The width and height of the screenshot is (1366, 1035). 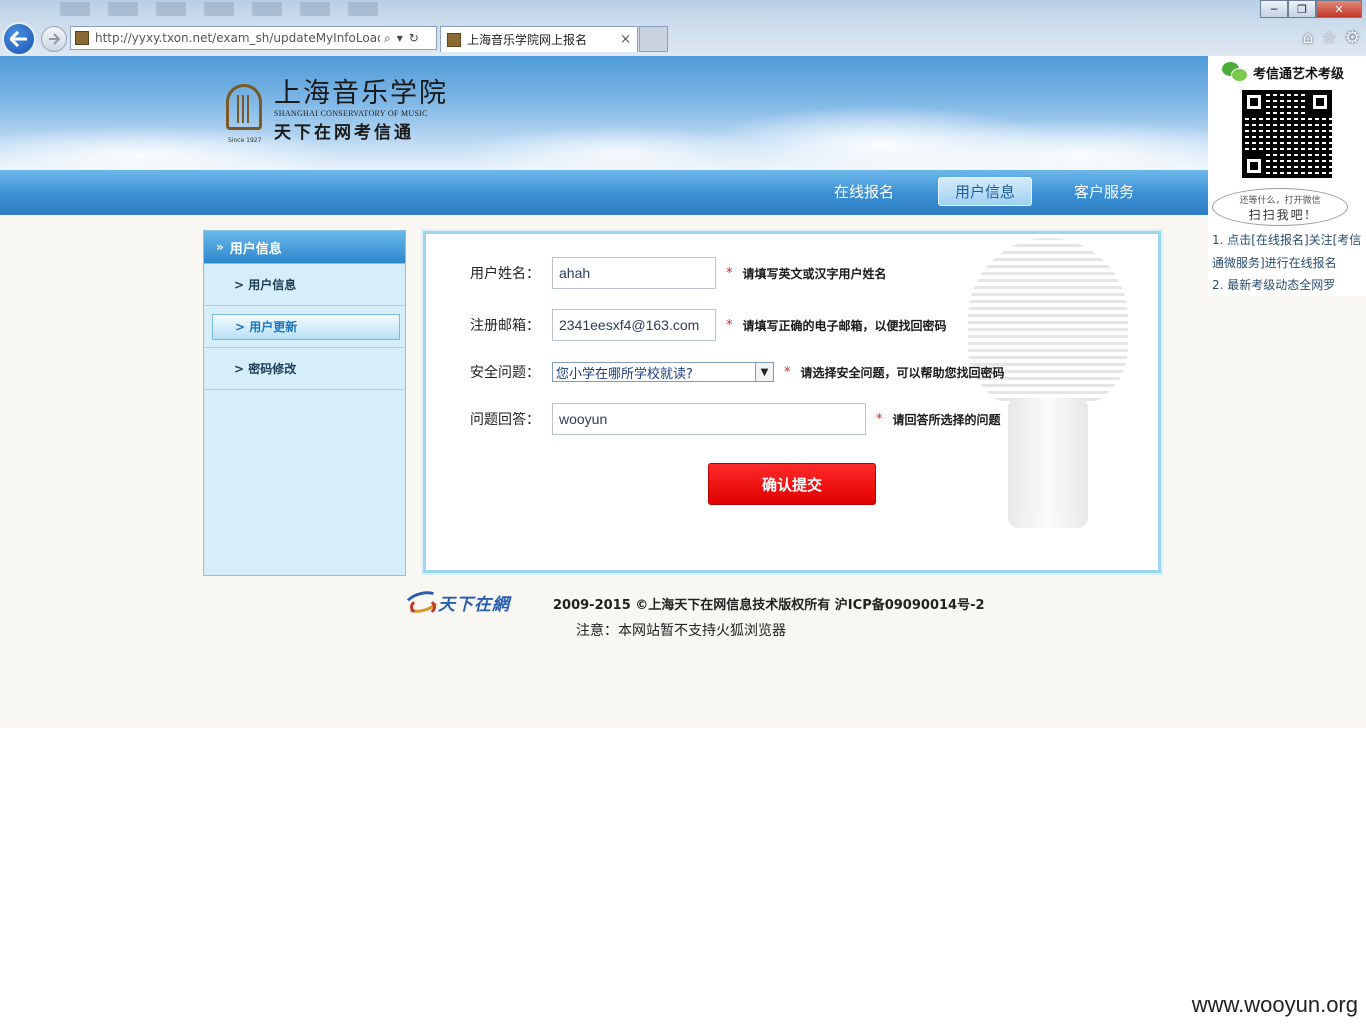 I want to click on header-banner, so click(x=605, y=113).